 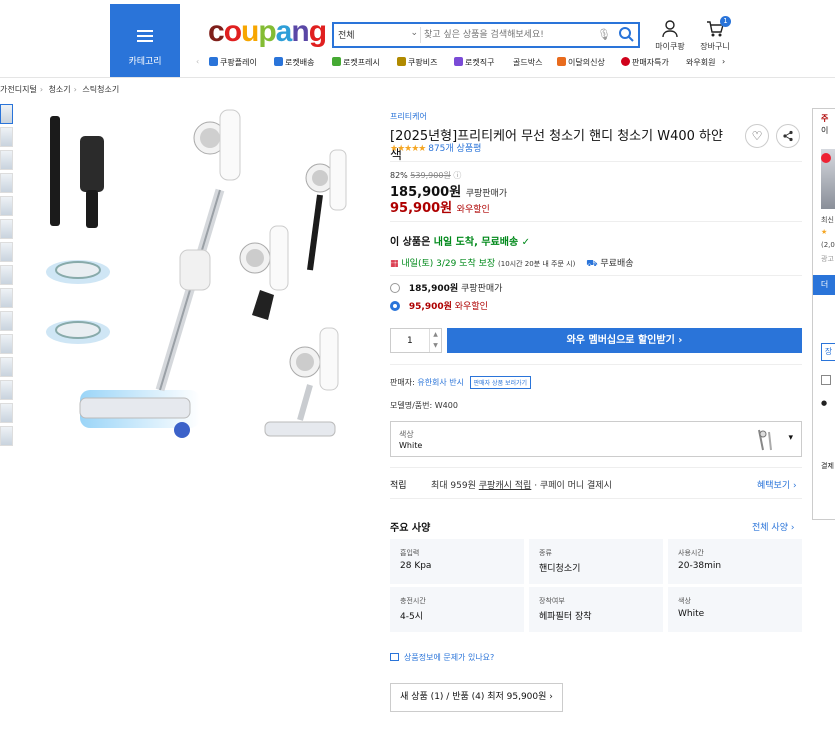 I want to click on caret-down-icon: ▼, so click(x=435, y=345).